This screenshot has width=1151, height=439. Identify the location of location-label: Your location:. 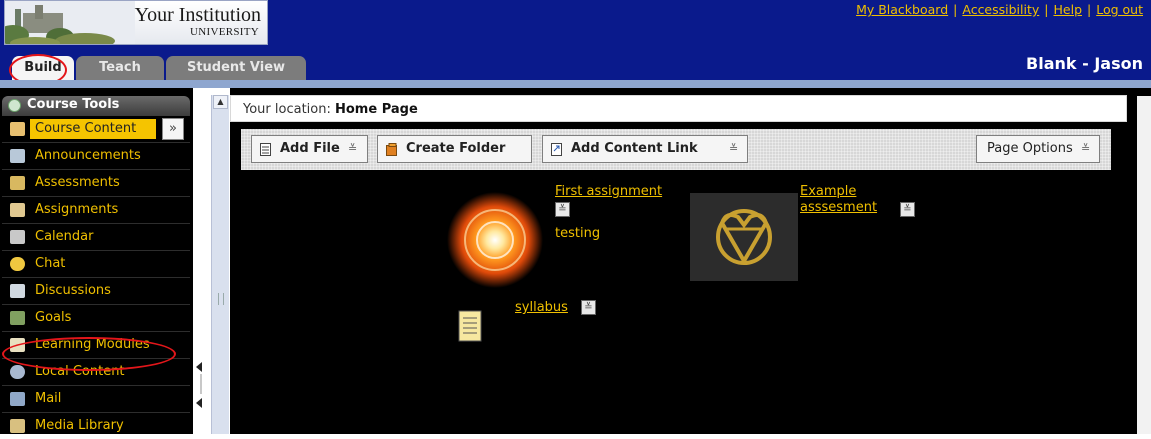
(287, 109).